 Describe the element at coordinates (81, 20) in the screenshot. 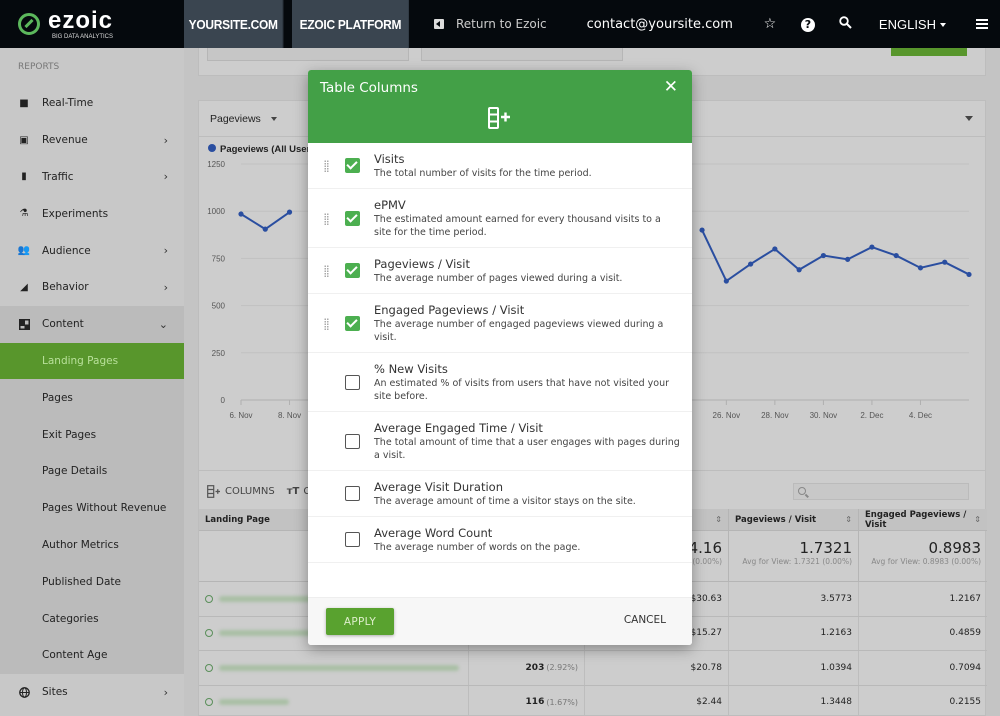

I see `logo-name: ezoic` at that location.